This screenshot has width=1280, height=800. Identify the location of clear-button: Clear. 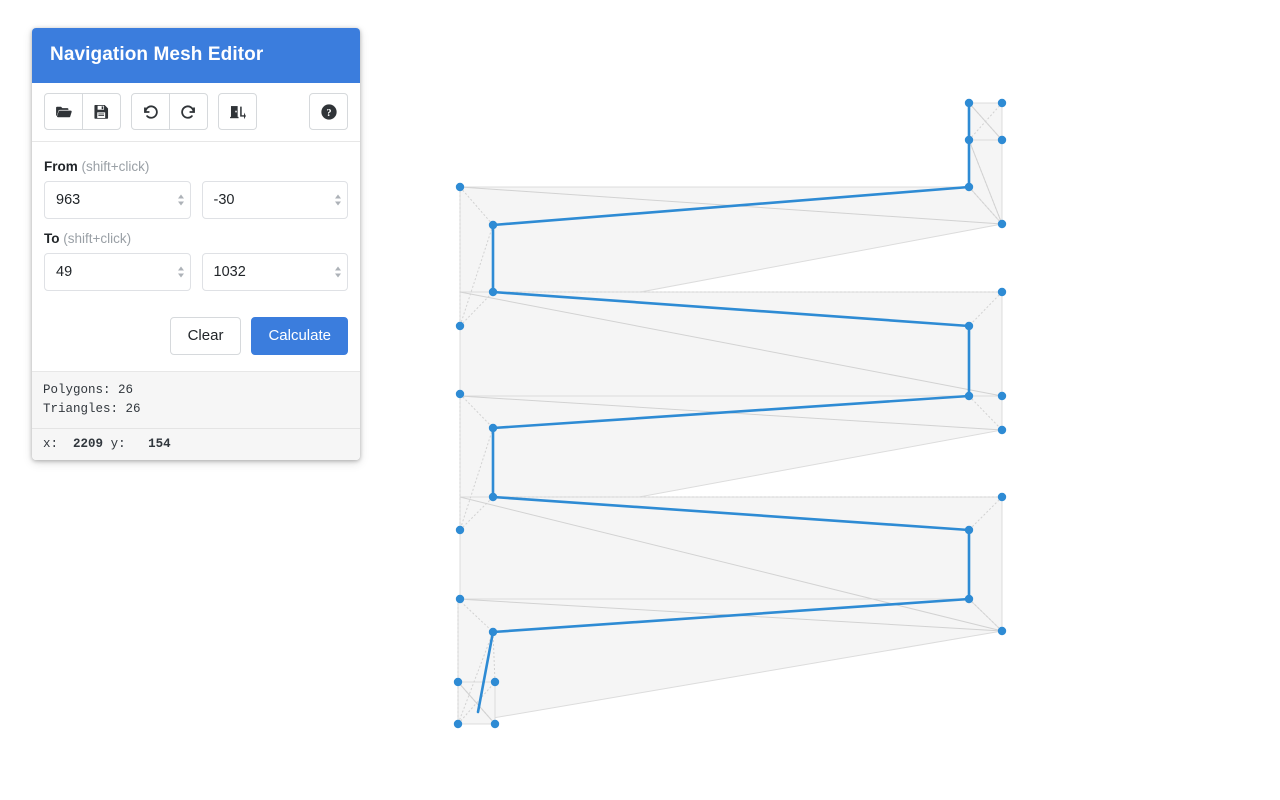
(205, 336).